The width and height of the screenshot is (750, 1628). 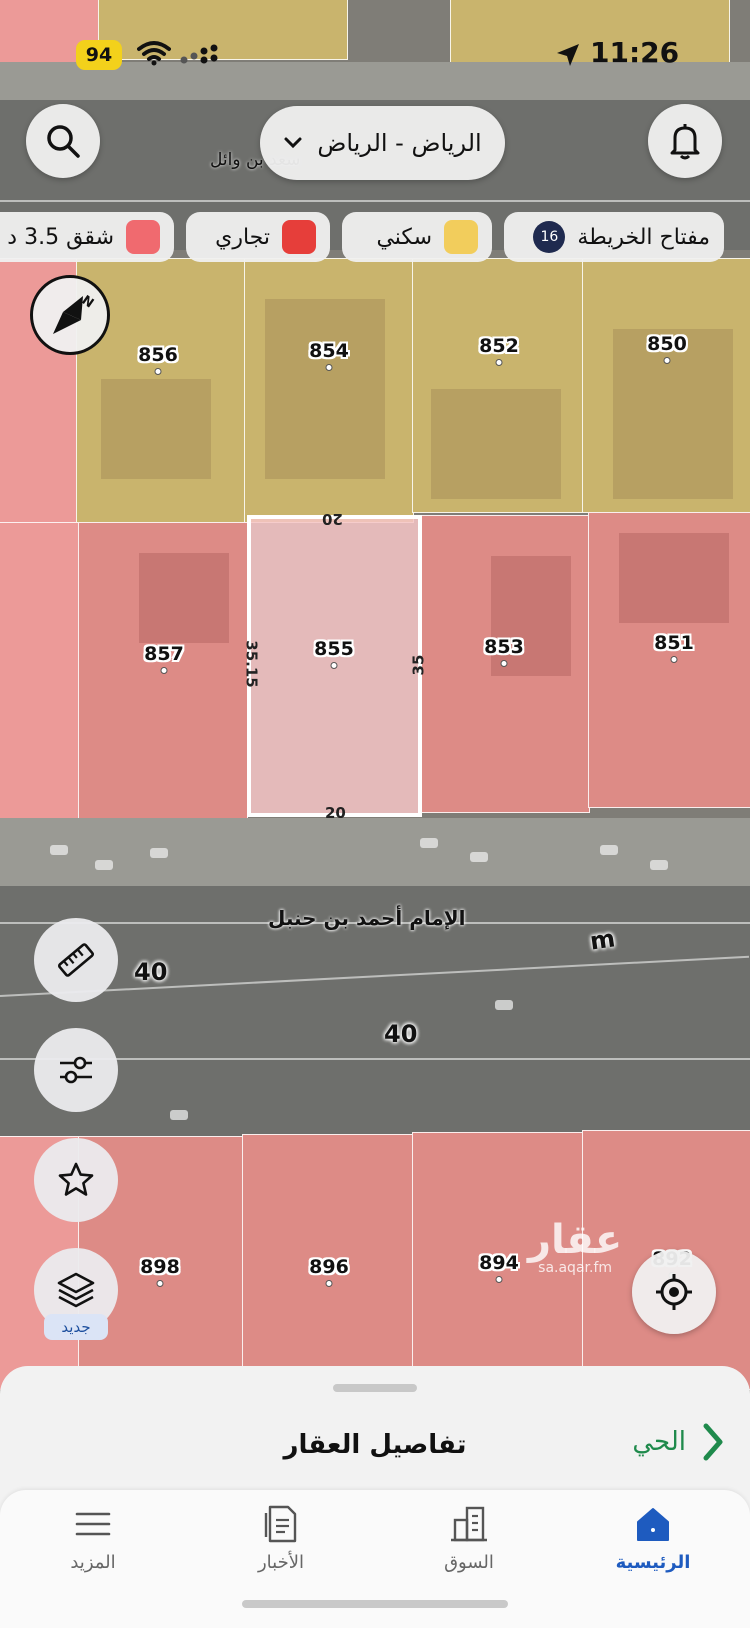 I want to click on map-key-chip: مفتاح الخريطة 16, so click(x=614, y=237).